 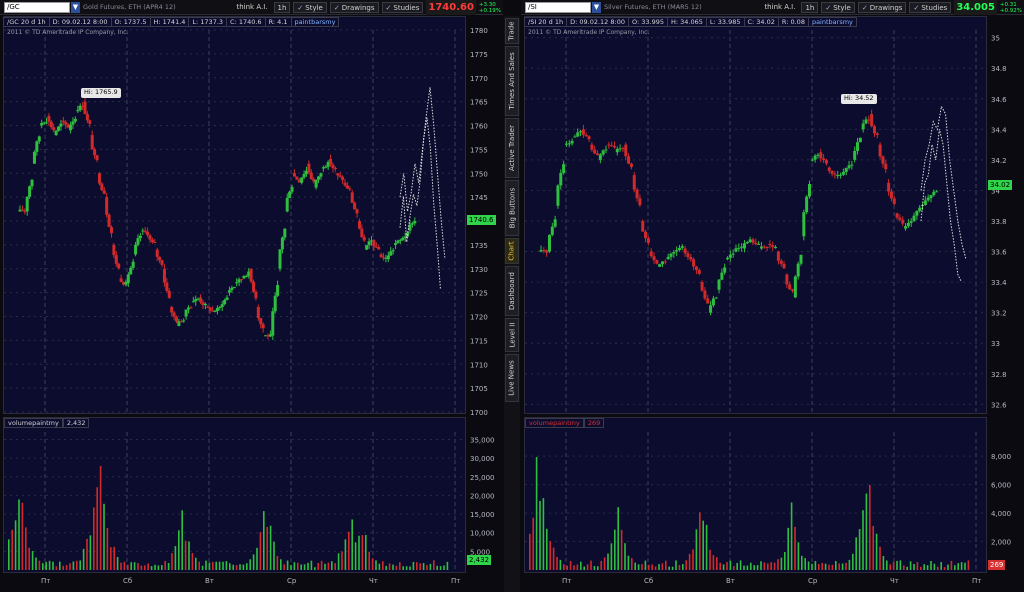 What do you see at coordinates (68, 32) in the screenshot?
I see `copyright-text: 2011 © TD Ameritrade IP Company, Inc.` at bounding box center [68, 32].